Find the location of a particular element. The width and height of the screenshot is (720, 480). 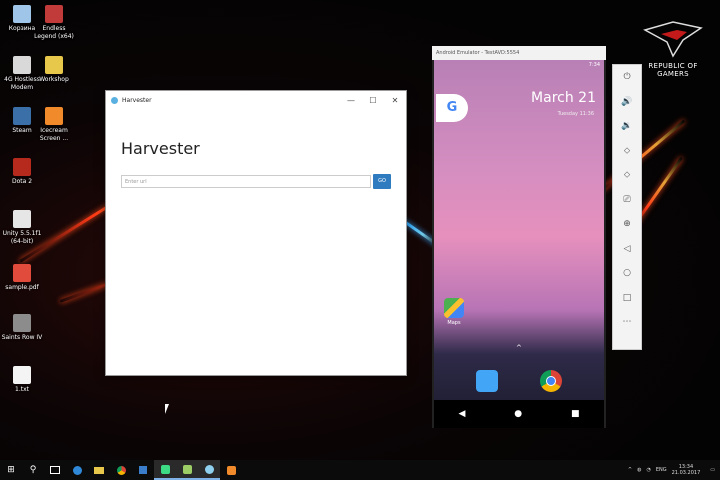

notifications-icon: ▭ is located at coordinates (712, 470).